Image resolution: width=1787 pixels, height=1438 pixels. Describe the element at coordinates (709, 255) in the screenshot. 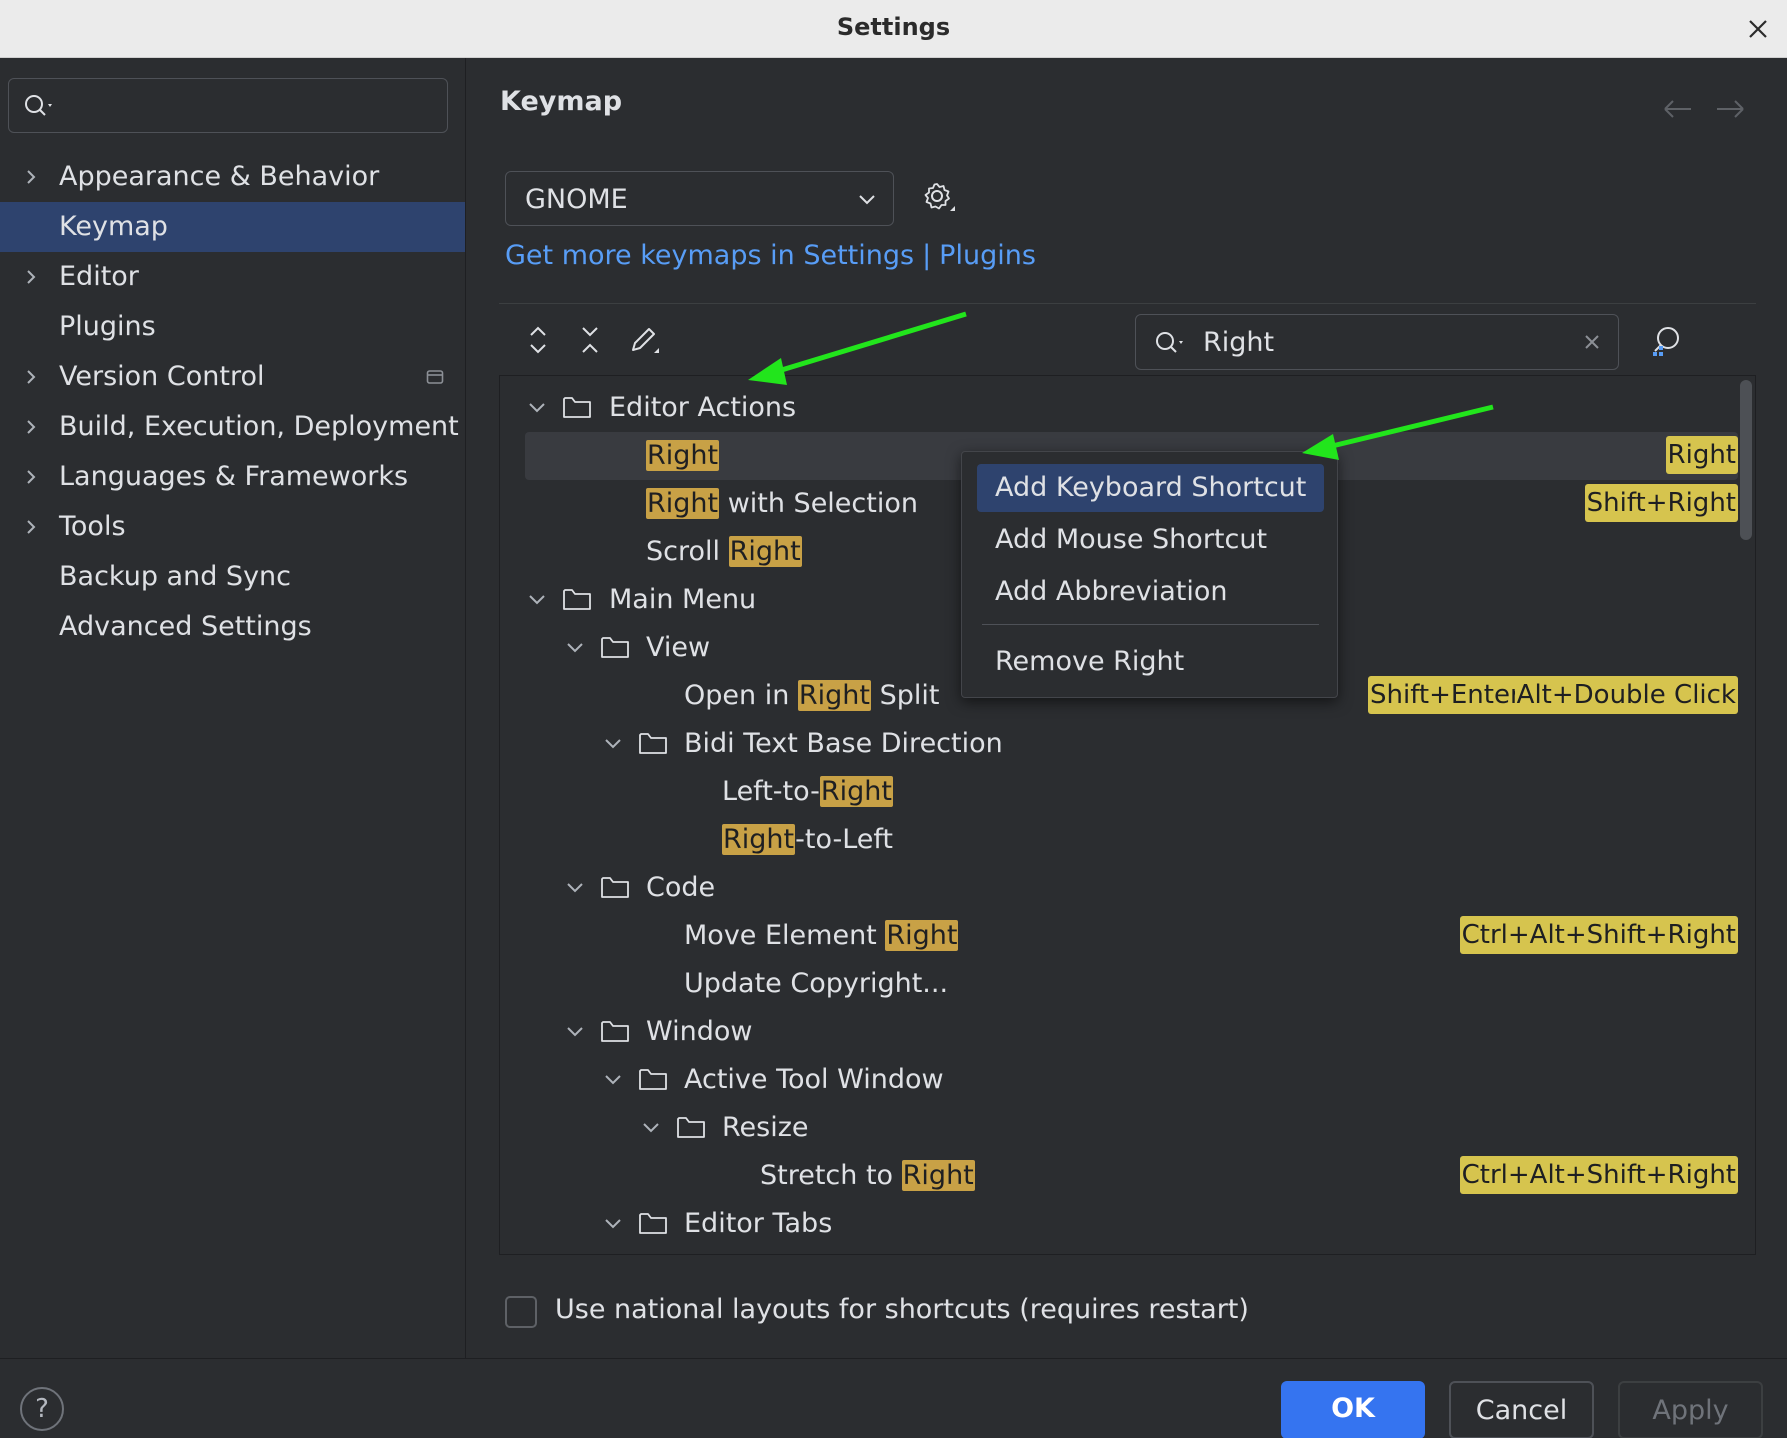

I see `get-more-keymaps-link: Get more keymaps in Settings` at that location.